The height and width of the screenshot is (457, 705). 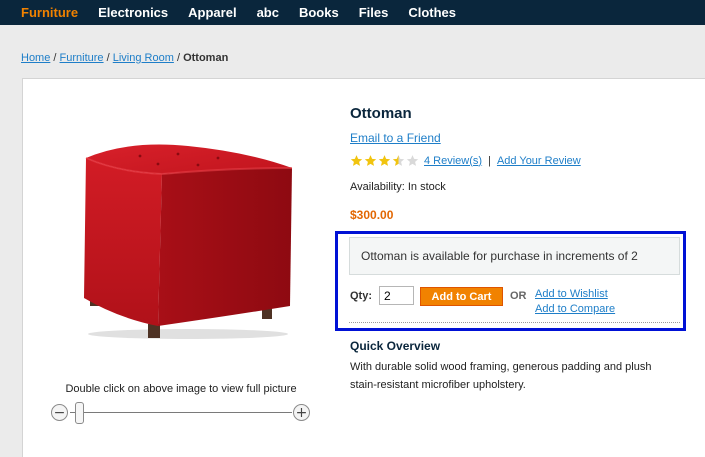 What do you see at coordinates (374, 12) in the screenshot?
I see `nav-item-files: Files` at bounding box center [374, 12].